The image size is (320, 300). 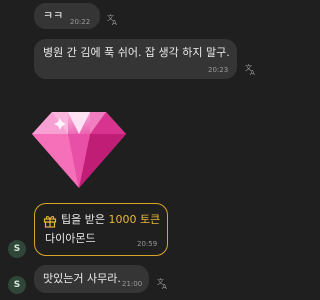 What do you see at coordinates (132, 284) in the screenshot?
I see `message-time: 21:00` at bounding box center [132, 284].